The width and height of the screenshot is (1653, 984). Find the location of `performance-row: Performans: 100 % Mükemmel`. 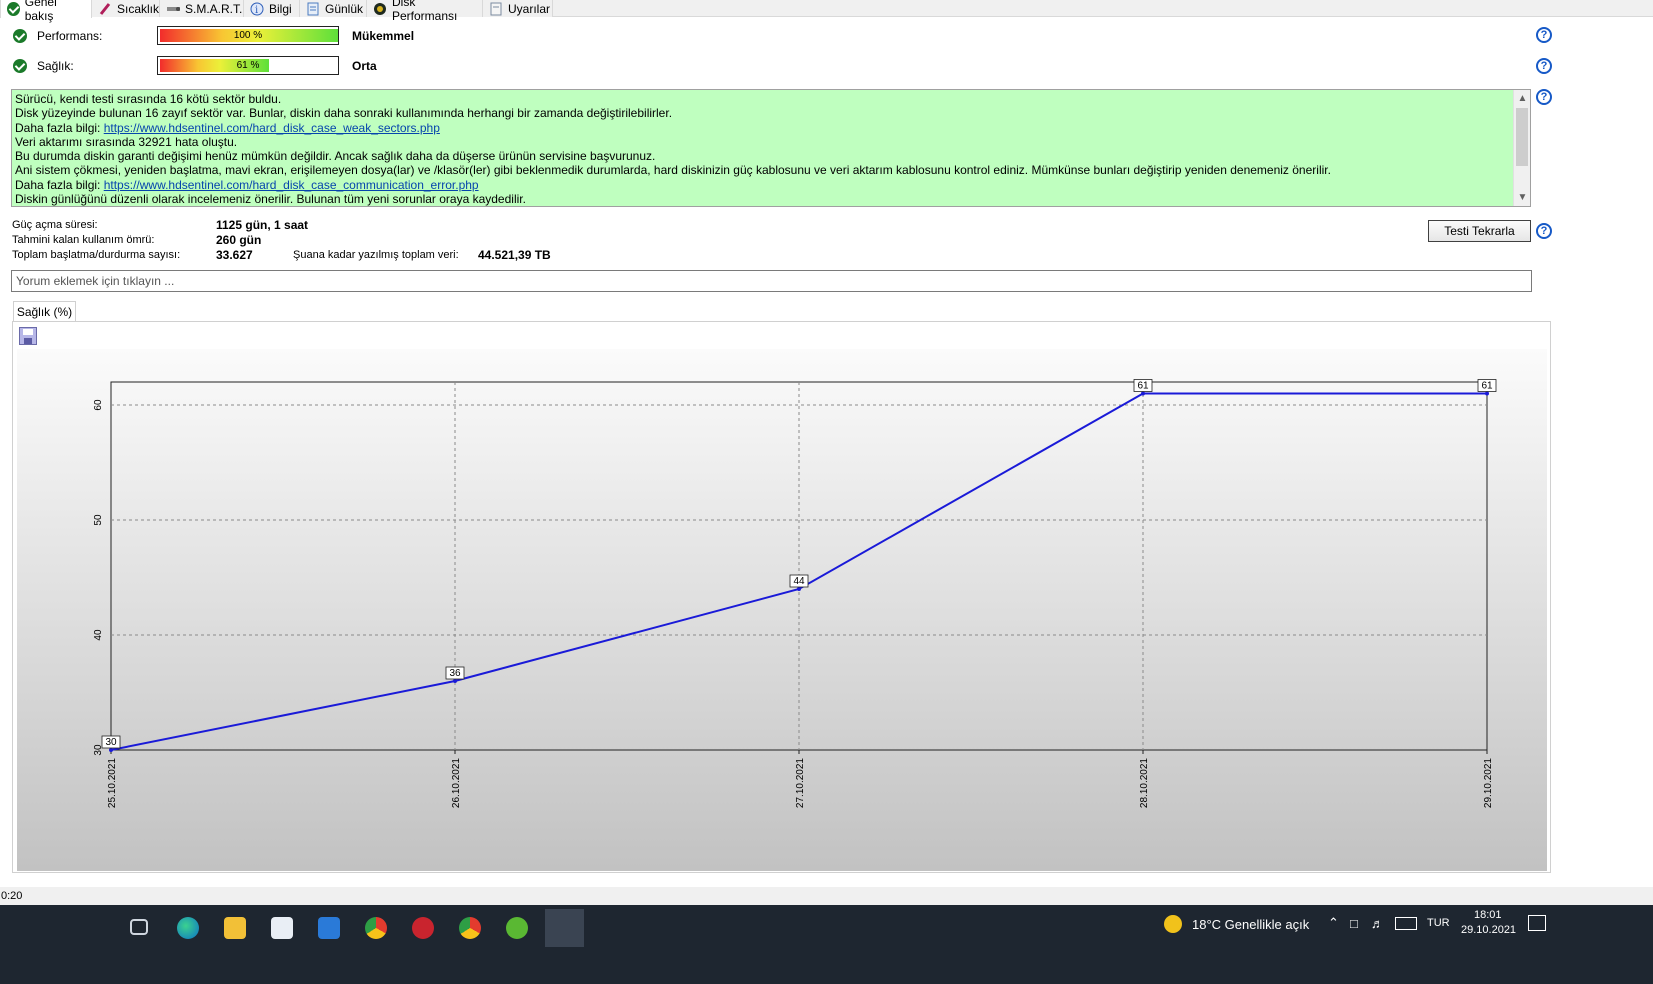

performance-row: Performans: 100 % Mükemmel is located at coordinates (263, 36).